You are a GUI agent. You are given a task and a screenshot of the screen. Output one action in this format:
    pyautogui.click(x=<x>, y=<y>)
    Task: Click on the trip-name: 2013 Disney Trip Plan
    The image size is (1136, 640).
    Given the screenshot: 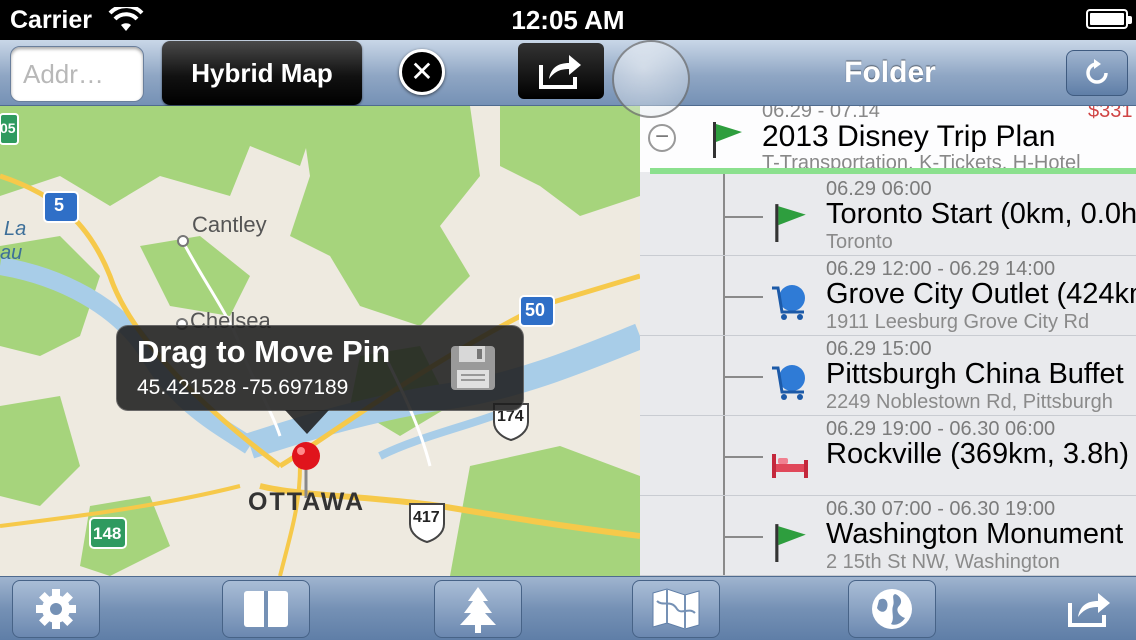 What is the action you would take?
    pyautogui.click(x=909, y=136)
    